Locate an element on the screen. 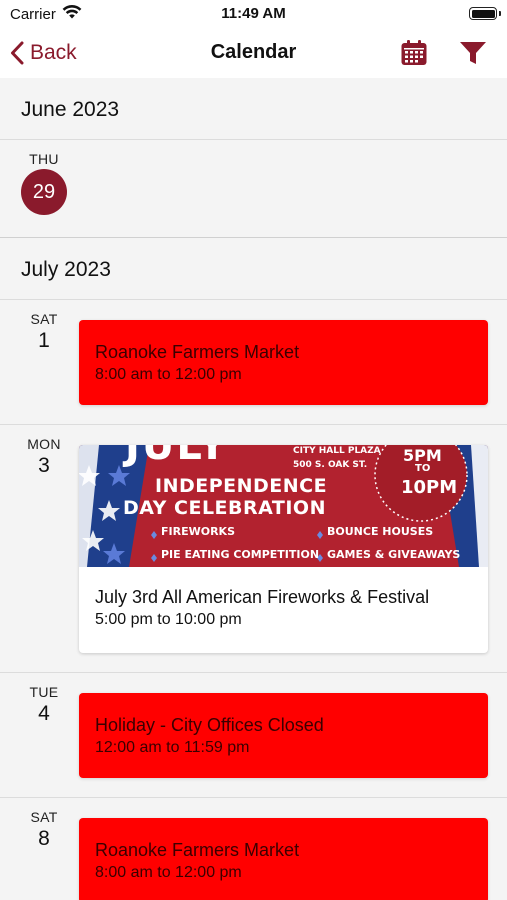  status-time: 11:49 AM is located at coordinates (253, 13).